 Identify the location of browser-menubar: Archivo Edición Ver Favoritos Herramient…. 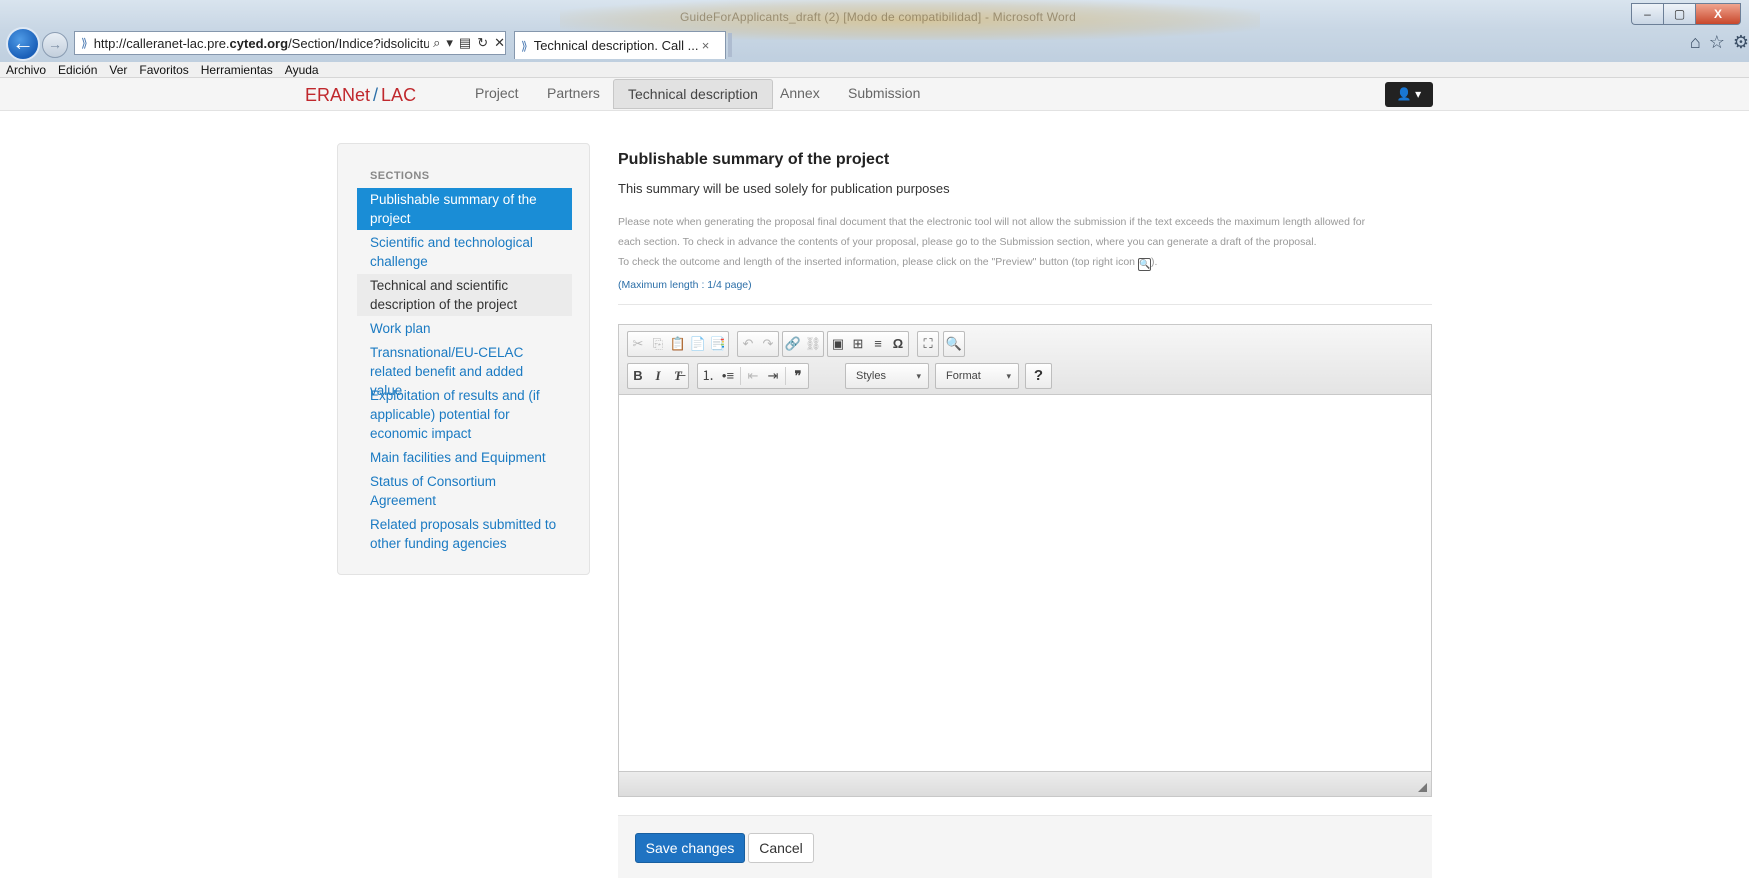
(874, 70).